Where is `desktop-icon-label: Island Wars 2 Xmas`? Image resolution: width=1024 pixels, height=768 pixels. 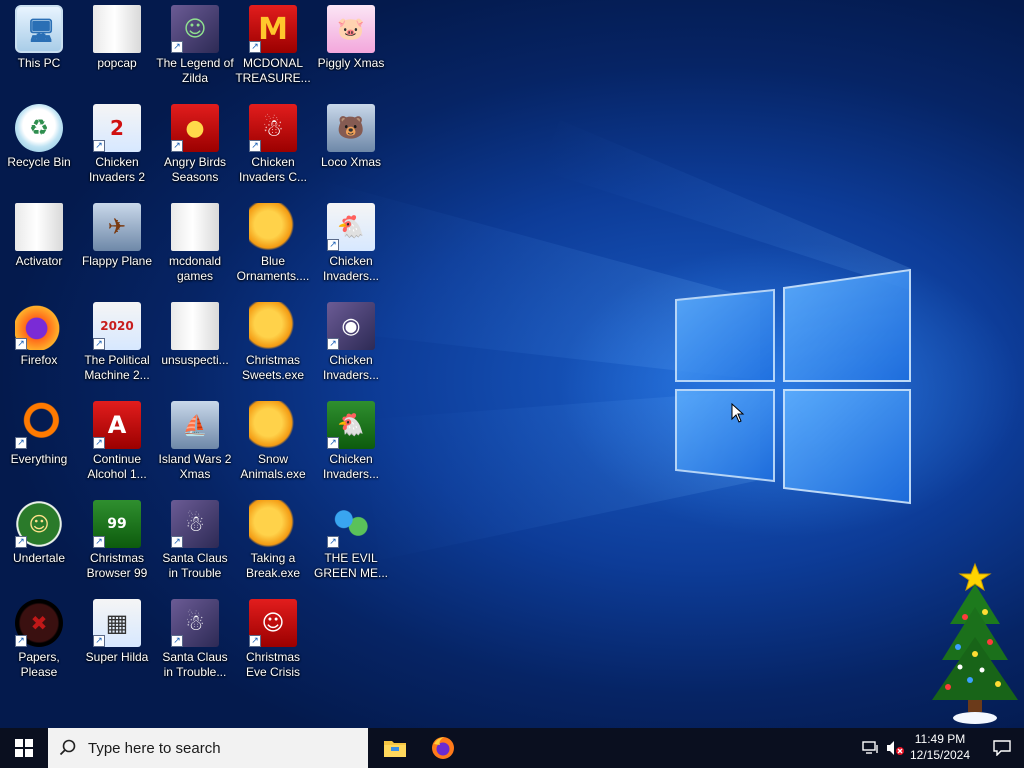 desktop-icon-label: Island Wars 2 Xmas is located at coordinates (195, 466).